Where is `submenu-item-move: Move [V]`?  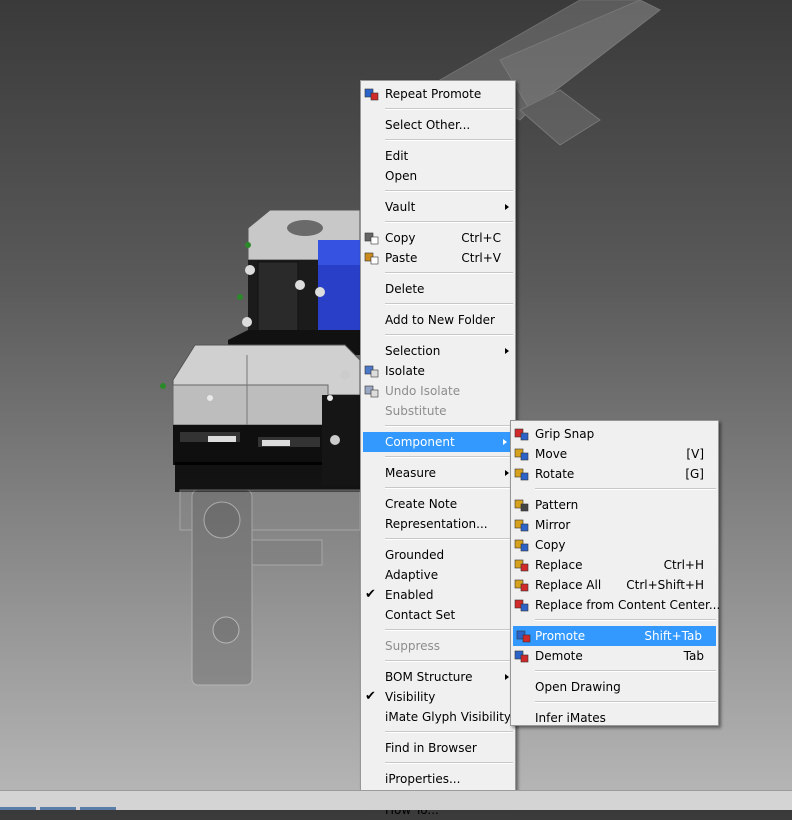 submenu-item-move: Move [V] is located at coordinates (614, 454).